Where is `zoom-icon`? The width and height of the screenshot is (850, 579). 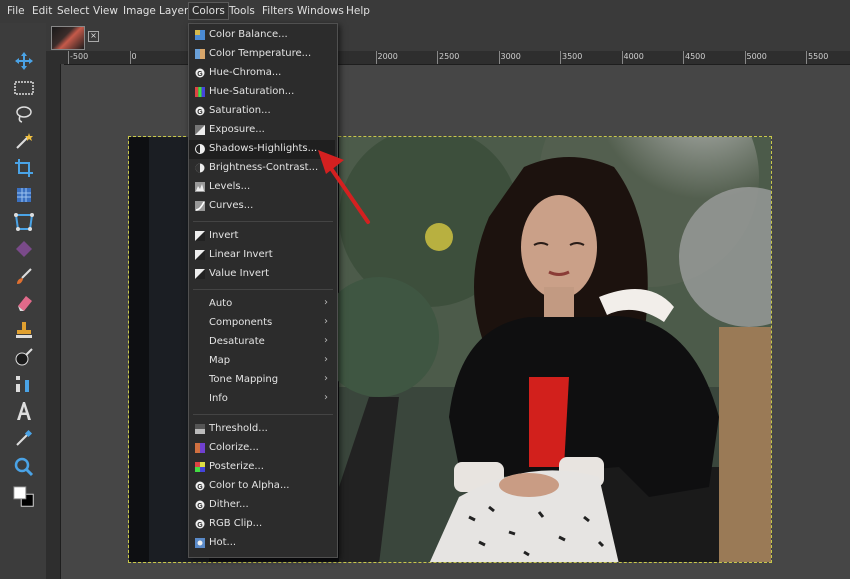 zoom-icon is located at coordinates (24, 467).